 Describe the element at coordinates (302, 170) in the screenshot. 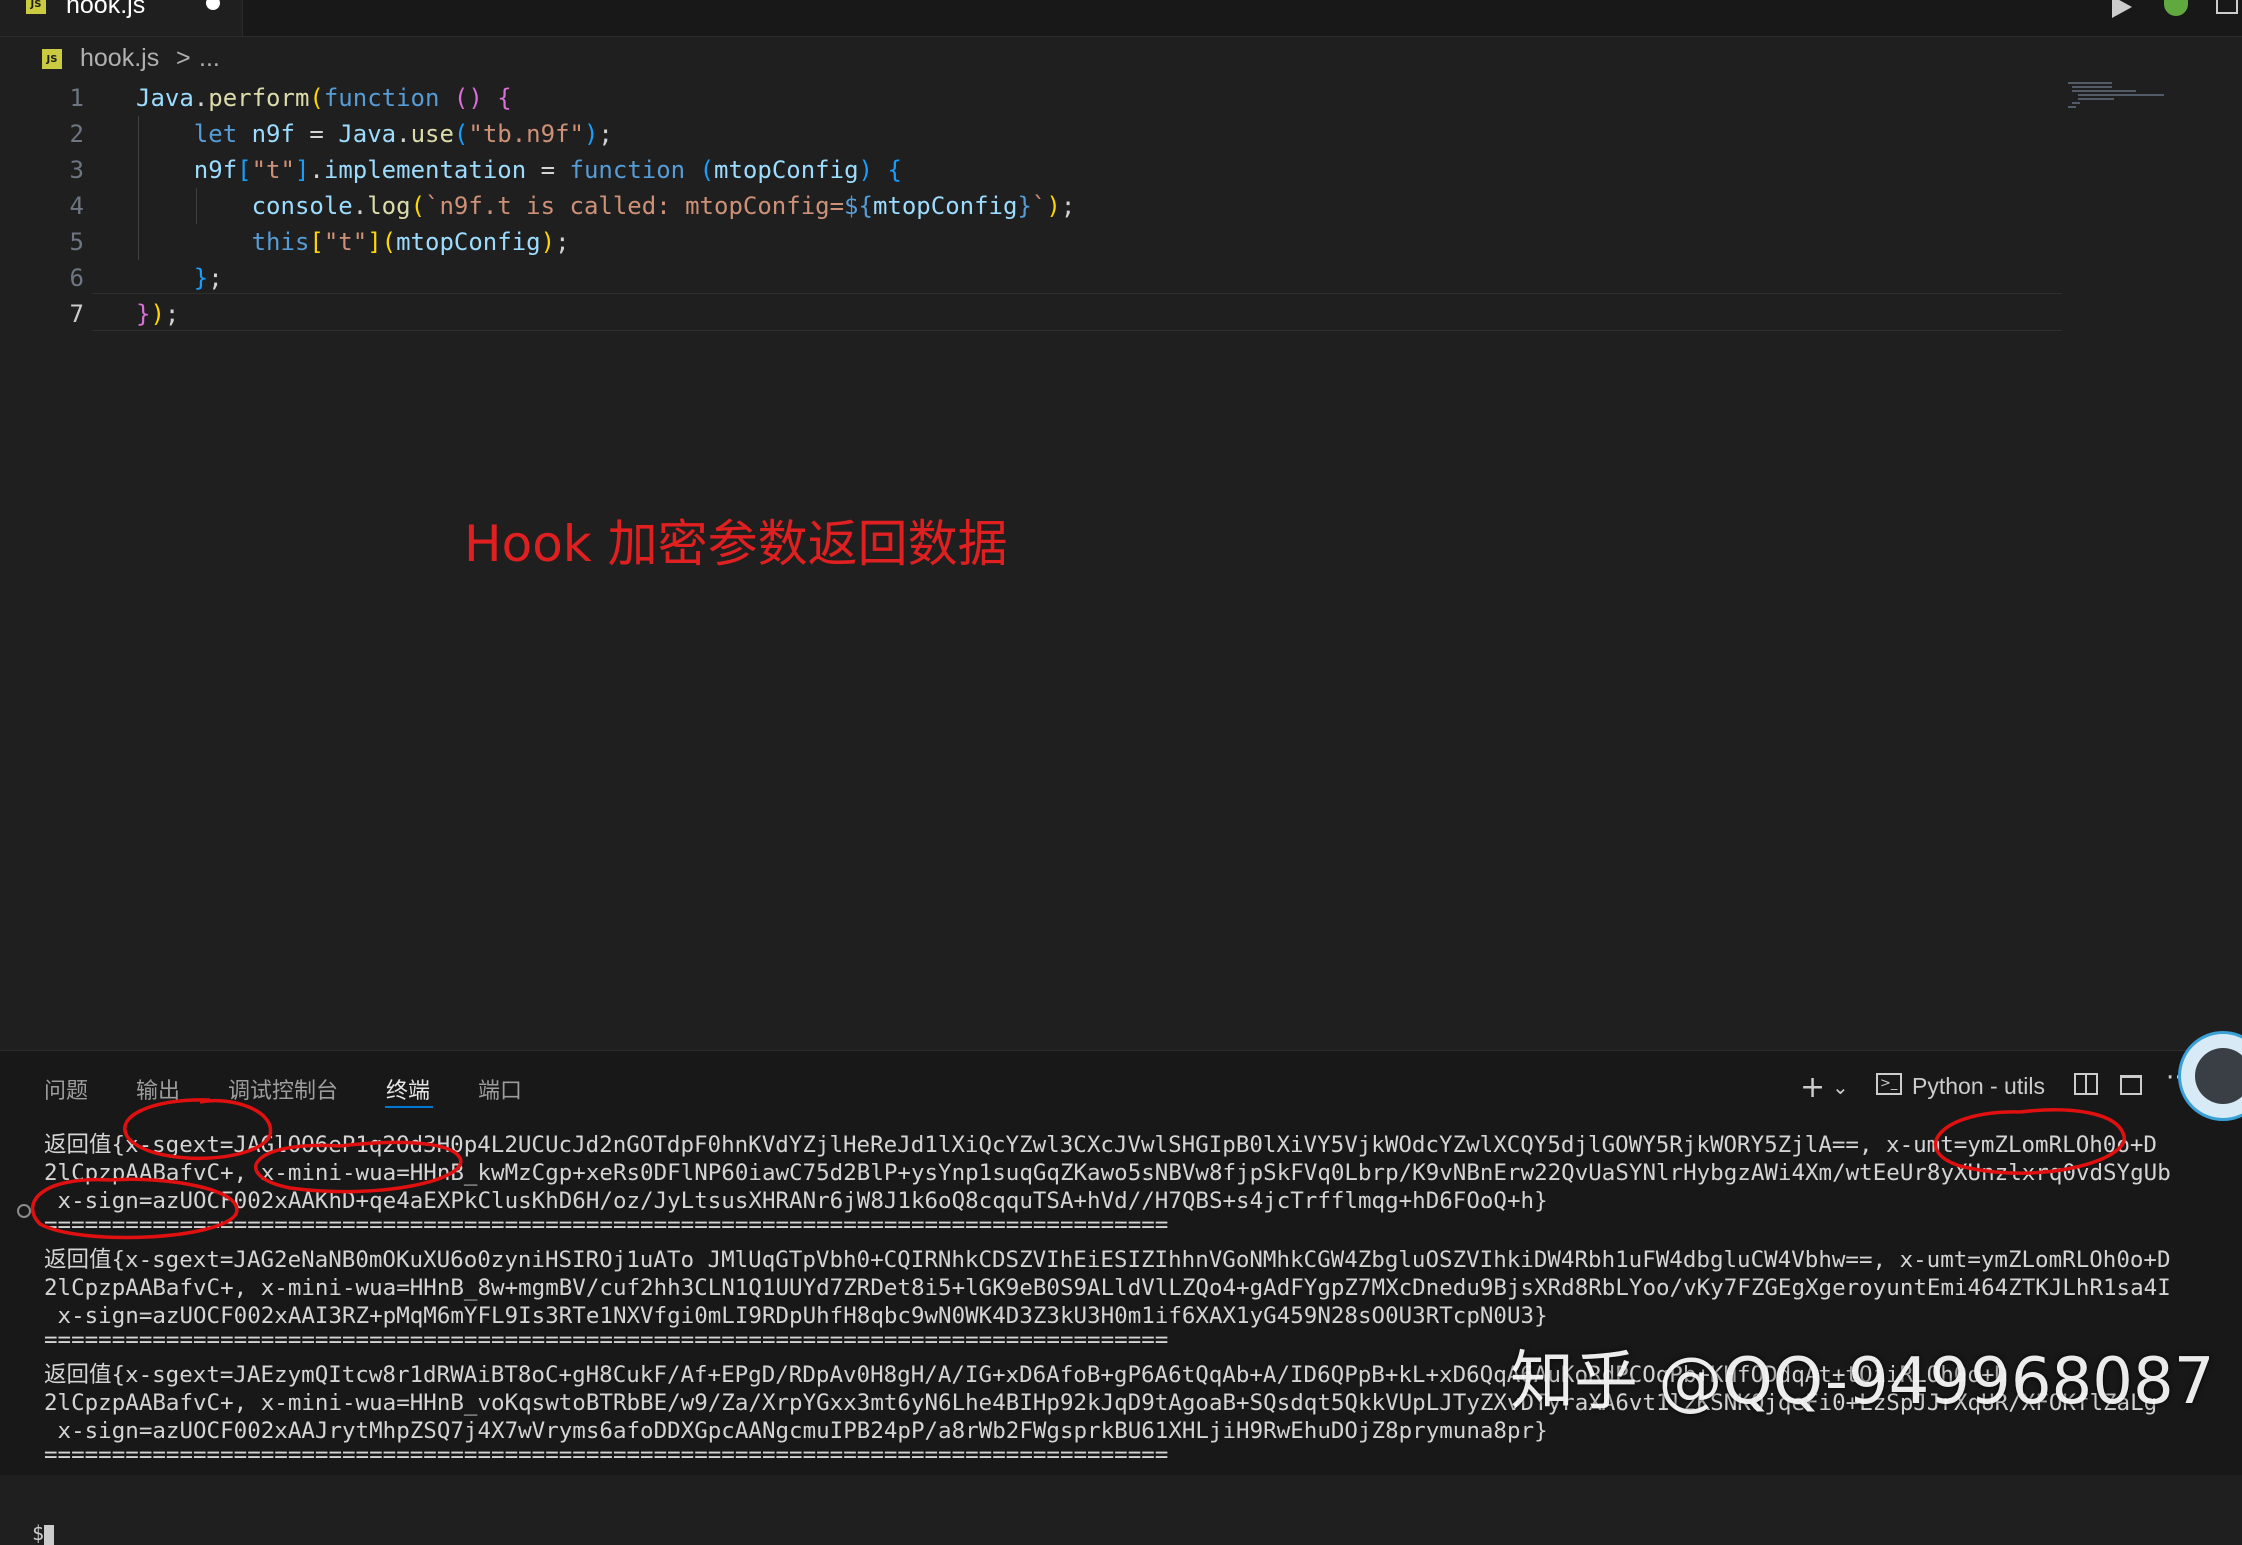

I see `code-token: ]` at that location.